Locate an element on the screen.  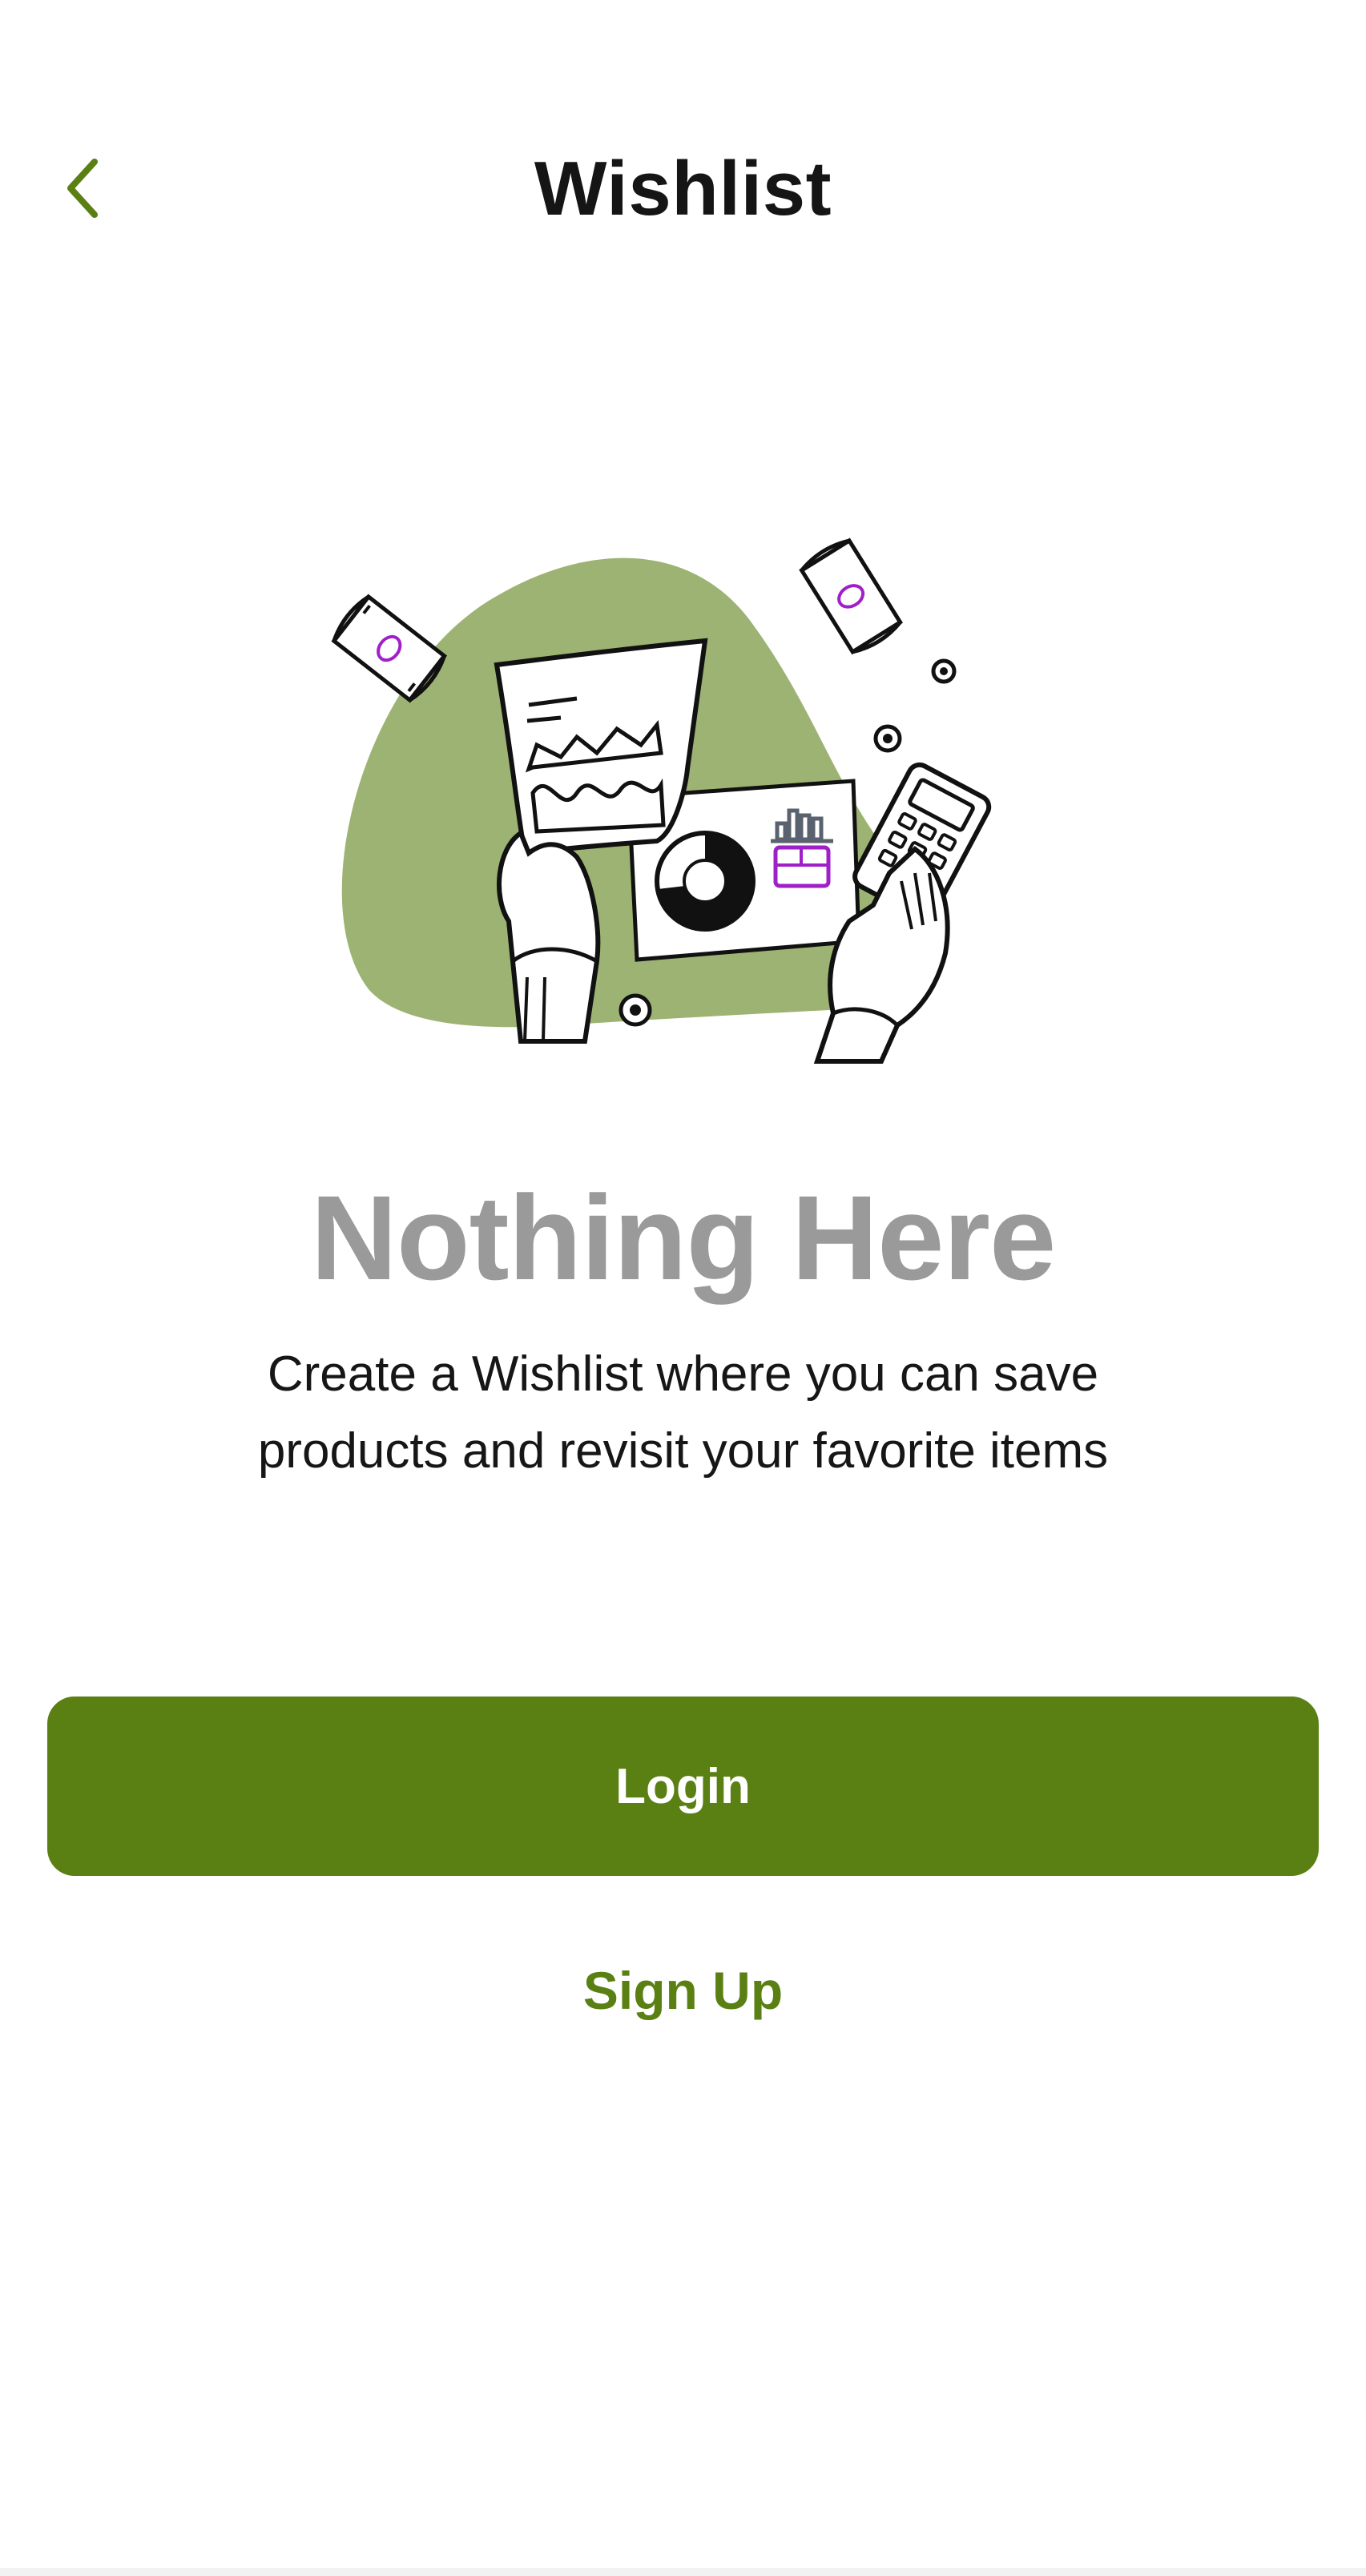
login-button: Login is located at coordinates (683, 1786).